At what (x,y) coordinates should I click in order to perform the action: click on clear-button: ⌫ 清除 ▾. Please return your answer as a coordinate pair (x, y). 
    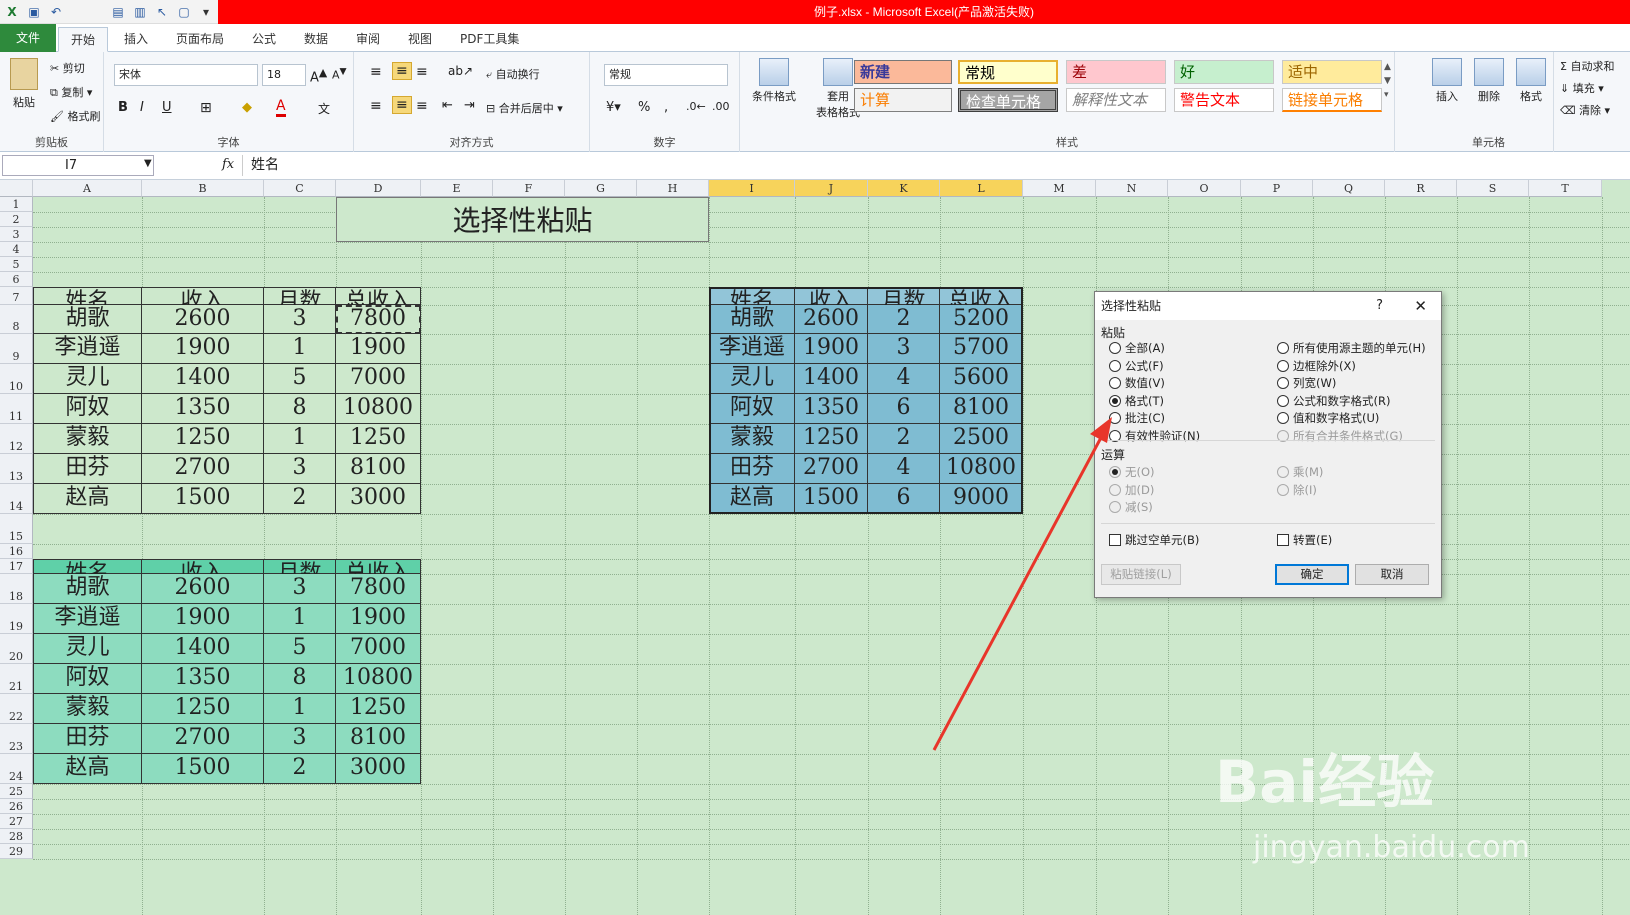
    Looking at the image, I should click on (1585, 110).